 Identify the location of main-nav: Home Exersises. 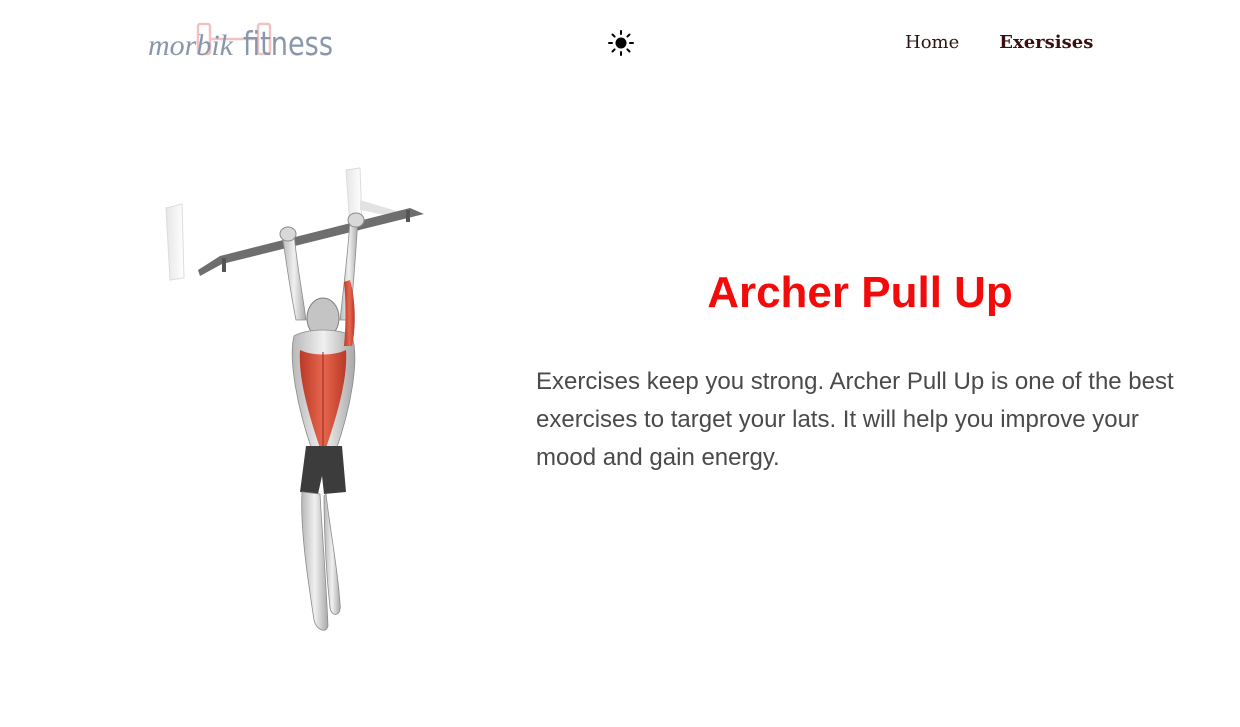
(999, 43).